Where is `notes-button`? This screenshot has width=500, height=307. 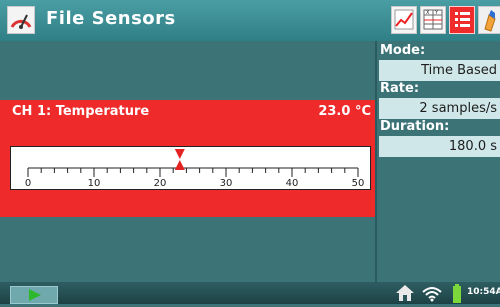 notes-button is located at coordinates (489, 20).